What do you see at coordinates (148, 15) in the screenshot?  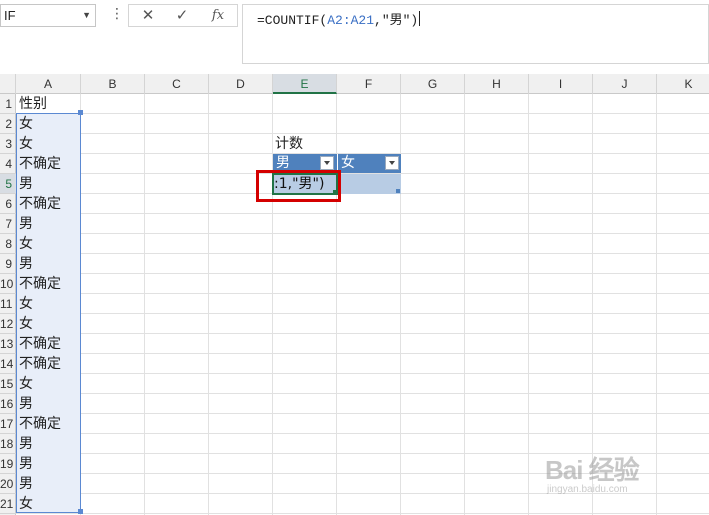 I see `cancel-icon: ✕` at bounding box center [148, 15].